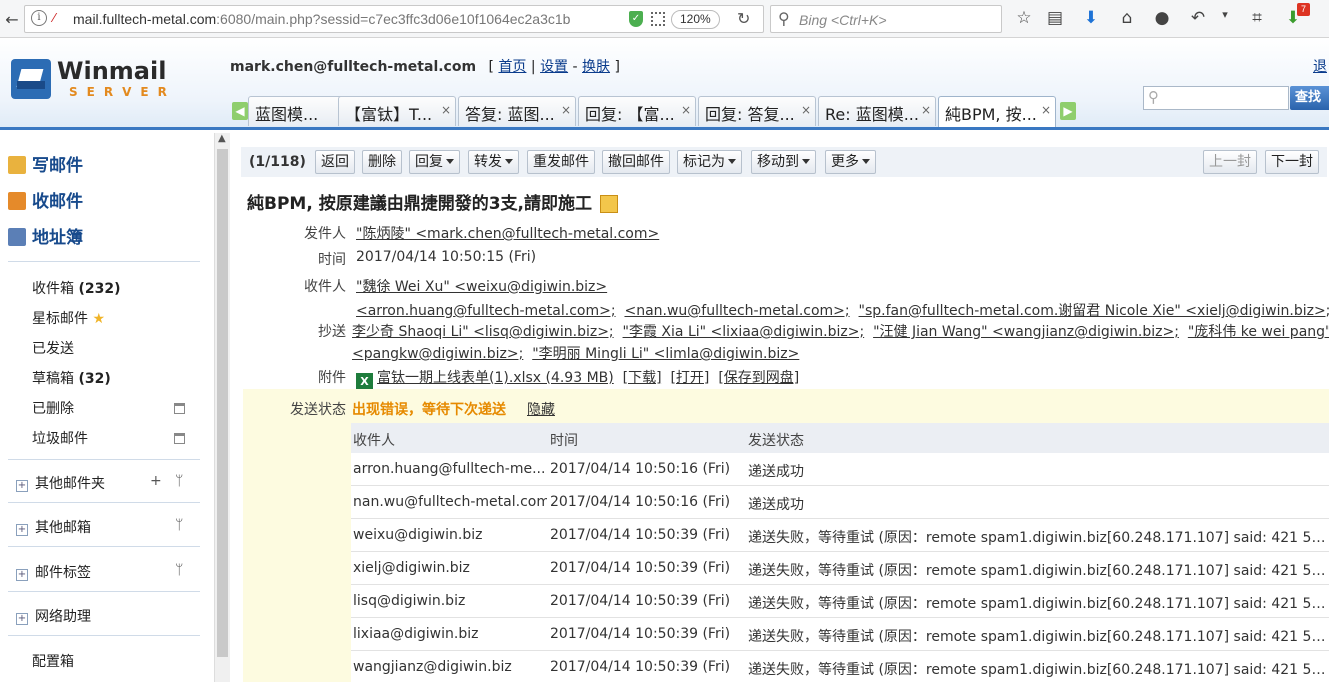 The height and width of the screenshot is (682, 1329). I want to click on recall-button: 撤回邮件, so click(636, 162).